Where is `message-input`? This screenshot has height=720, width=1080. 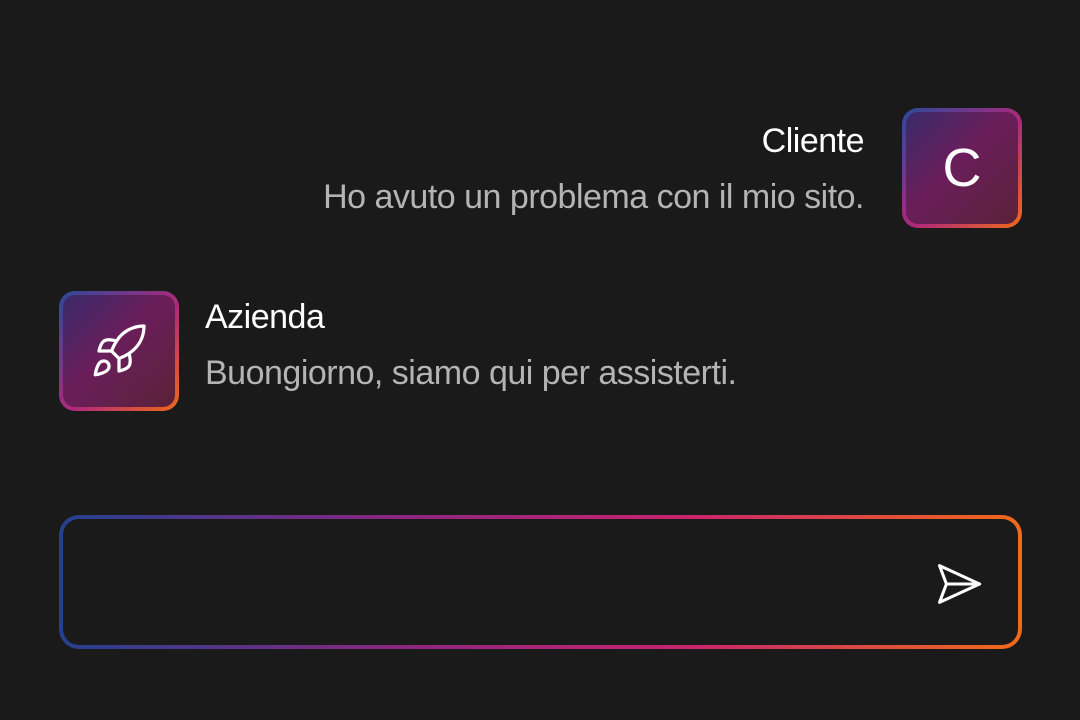 message-input is located at coordinates (497, 583).